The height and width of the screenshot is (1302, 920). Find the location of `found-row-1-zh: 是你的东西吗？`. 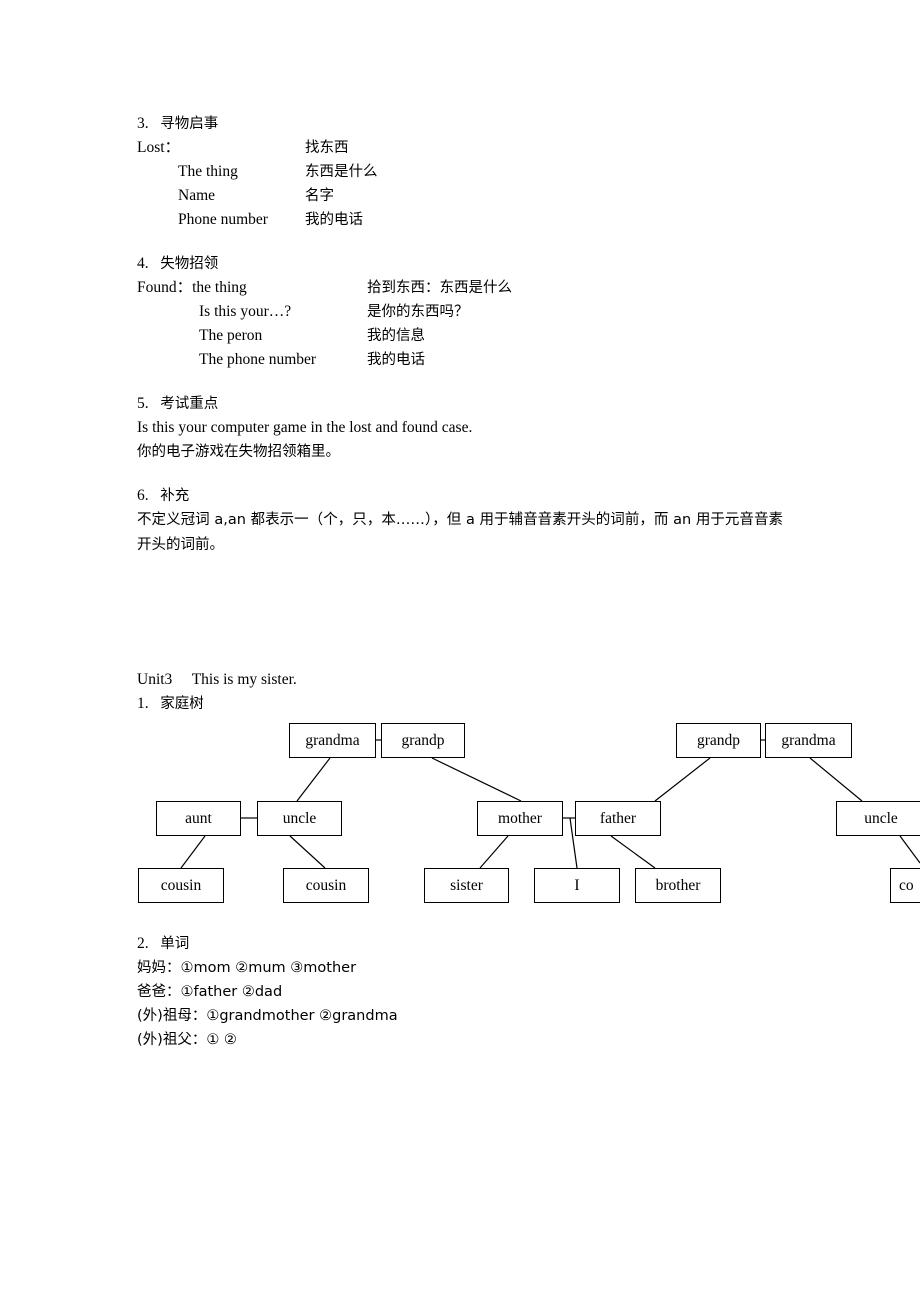

found-row-1-zh: 是你的东西吗？ is located at coordinates (418, 312).